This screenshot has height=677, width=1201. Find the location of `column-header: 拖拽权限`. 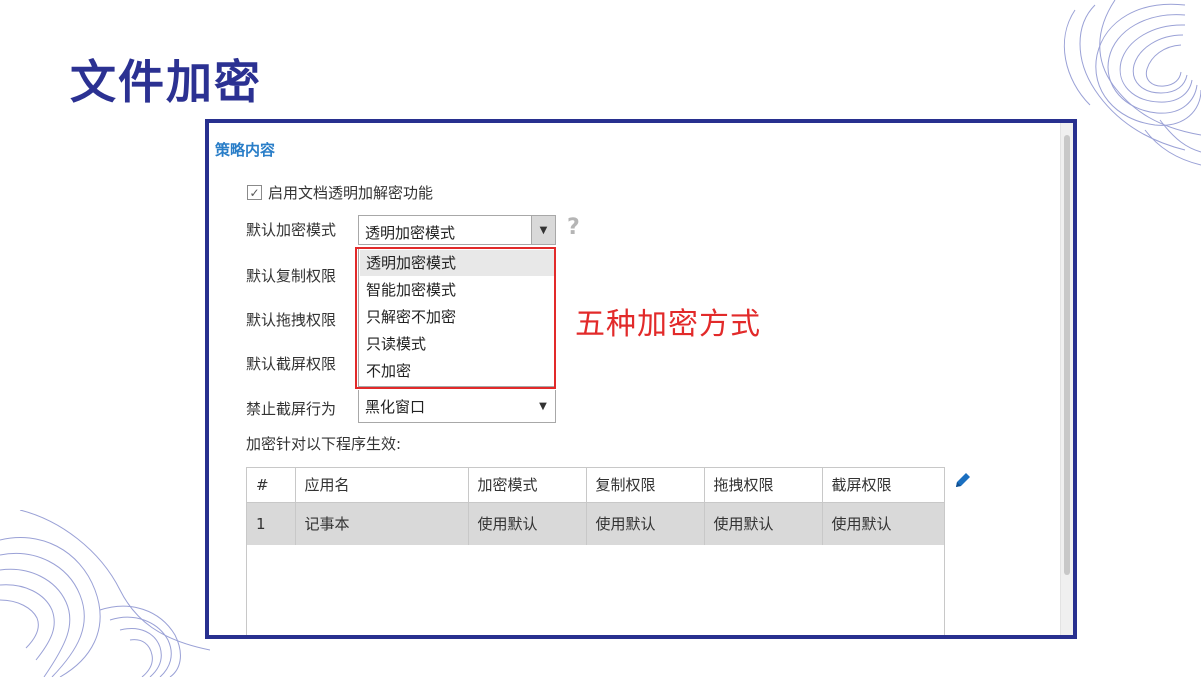

column-header: 拖拽权限 is located at coordinates (763, 485).